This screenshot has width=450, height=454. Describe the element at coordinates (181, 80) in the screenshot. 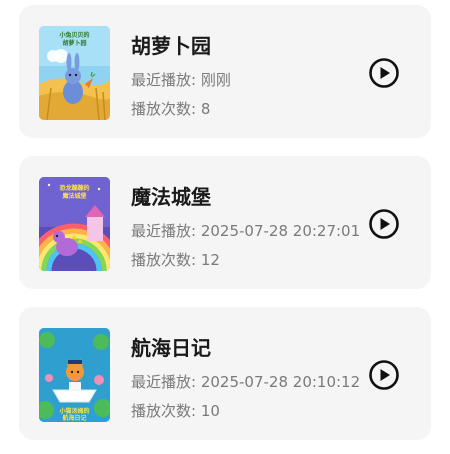

I see `last-played-text: 最近播放: 刚刚` at that location.